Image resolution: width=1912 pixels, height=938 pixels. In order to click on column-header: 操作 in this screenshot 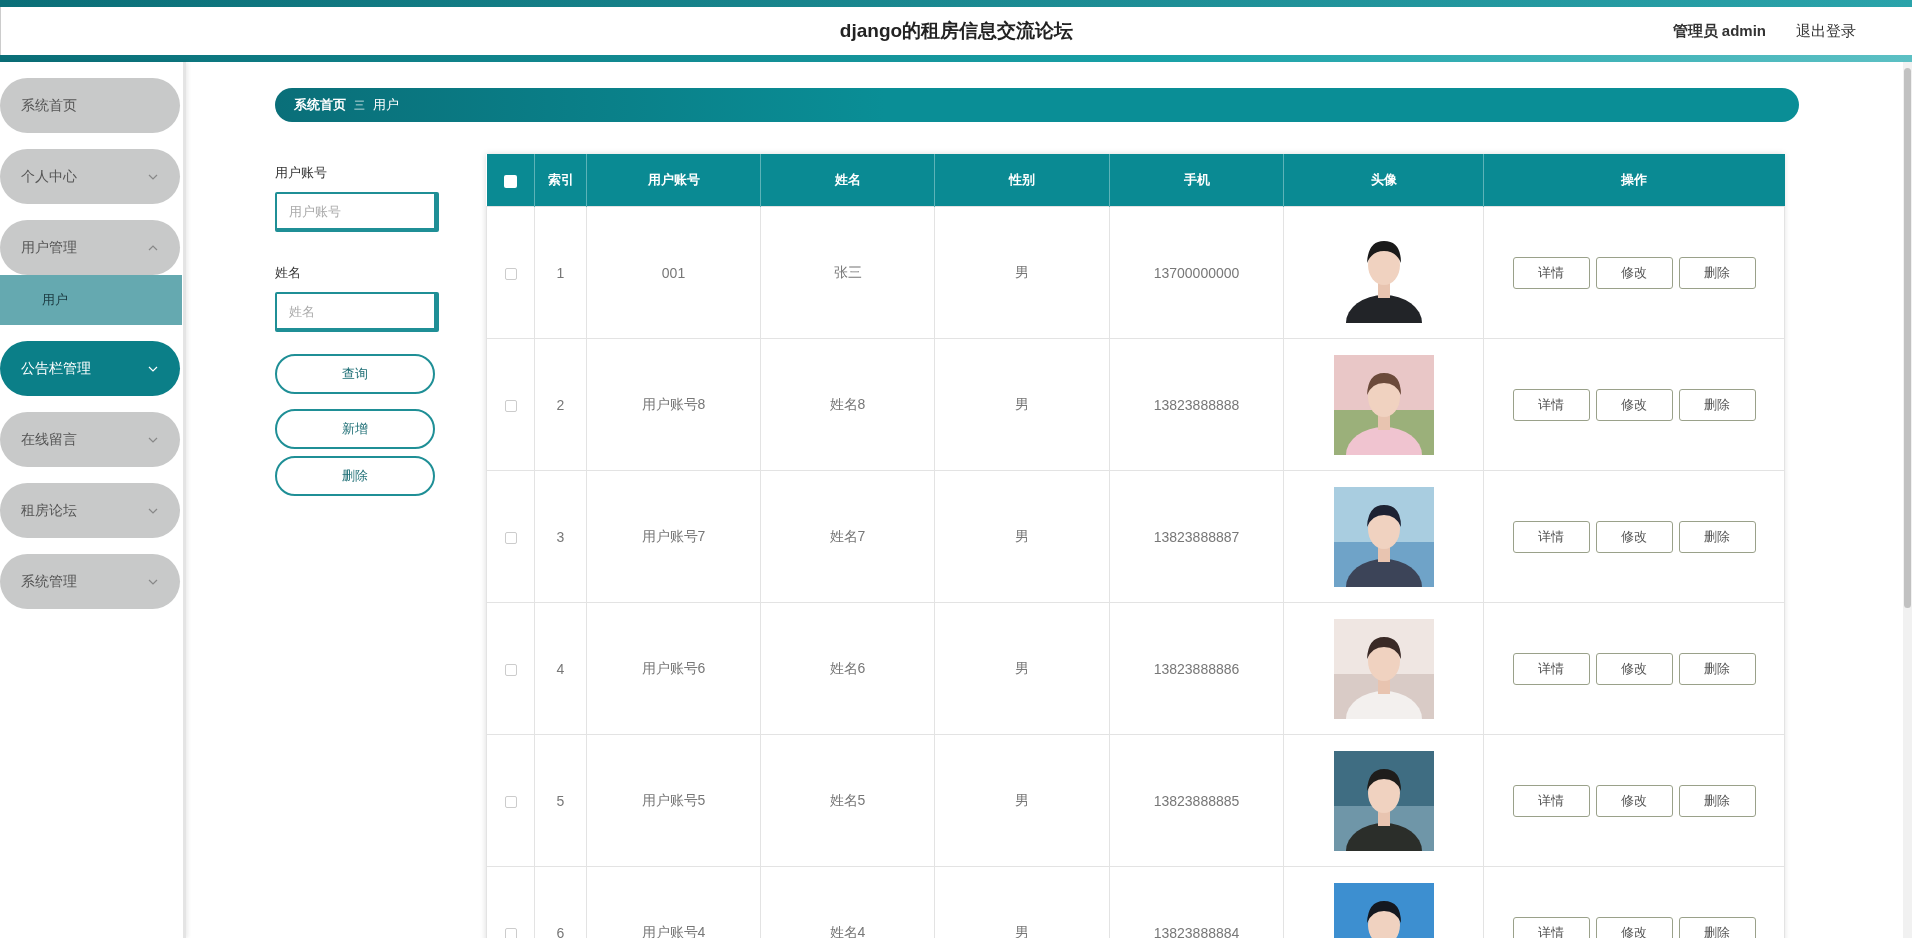, I will do `click(1634, 179)`.